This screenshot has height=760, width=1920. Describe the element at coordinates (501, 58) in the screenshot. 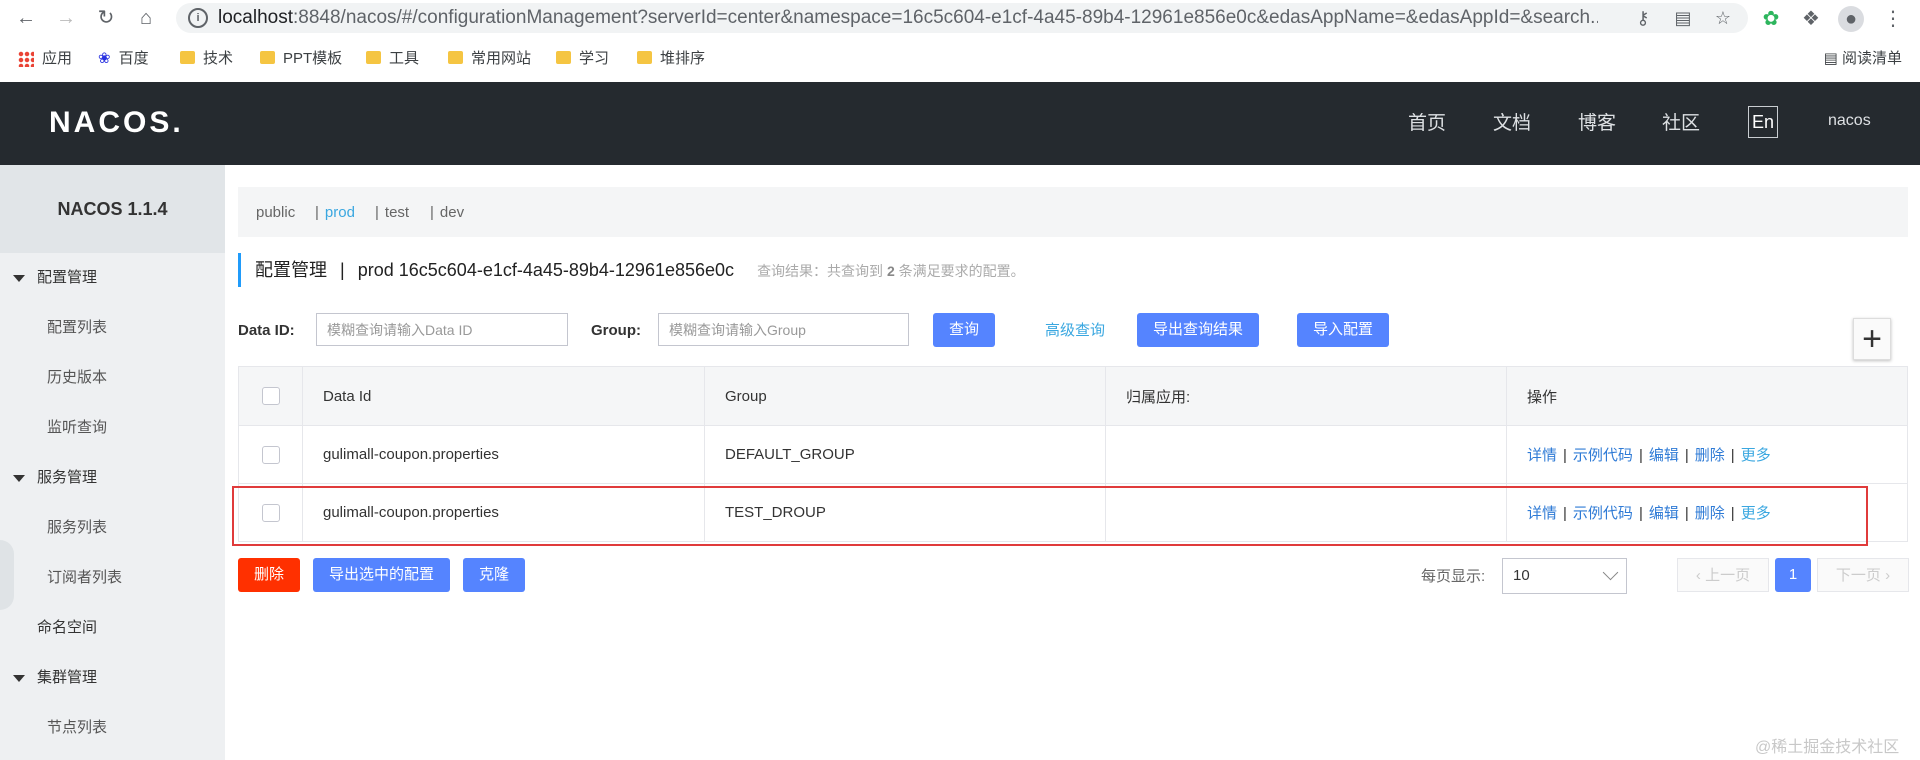

I see `bookmark-label: 常用网站` at that location.